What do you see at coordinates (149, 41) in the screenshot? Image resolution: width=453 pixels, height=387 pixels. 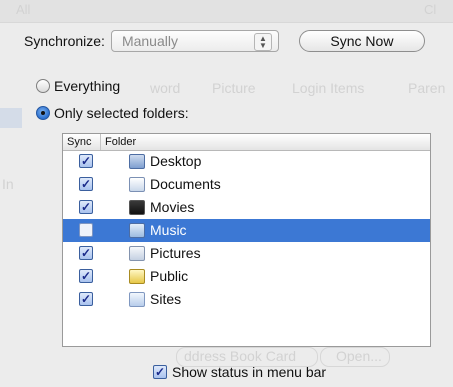 I see `synchronize-mode-value: Manually` at bounding box center [149, 41].